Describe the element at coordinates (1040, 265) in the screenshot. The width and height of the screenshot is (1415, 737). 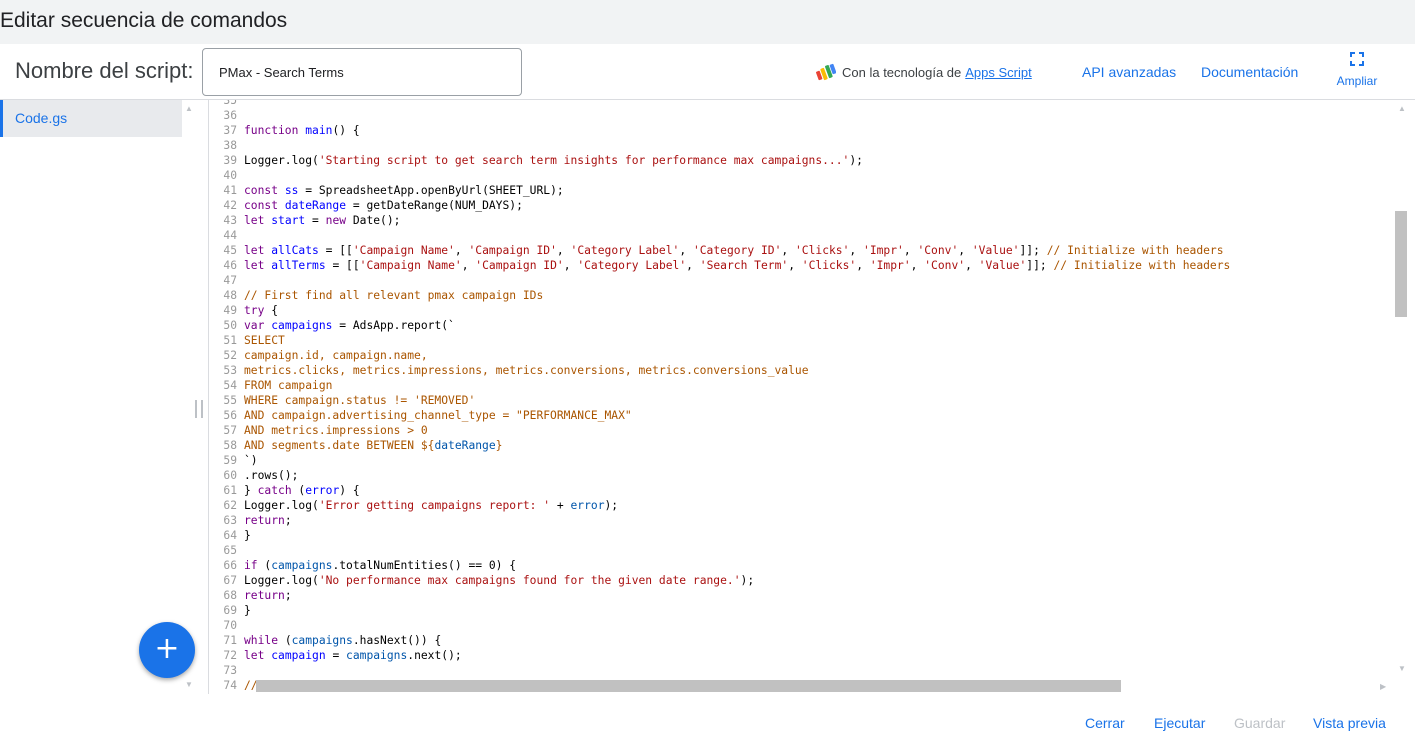
I see `code-token: ]];` at that location.